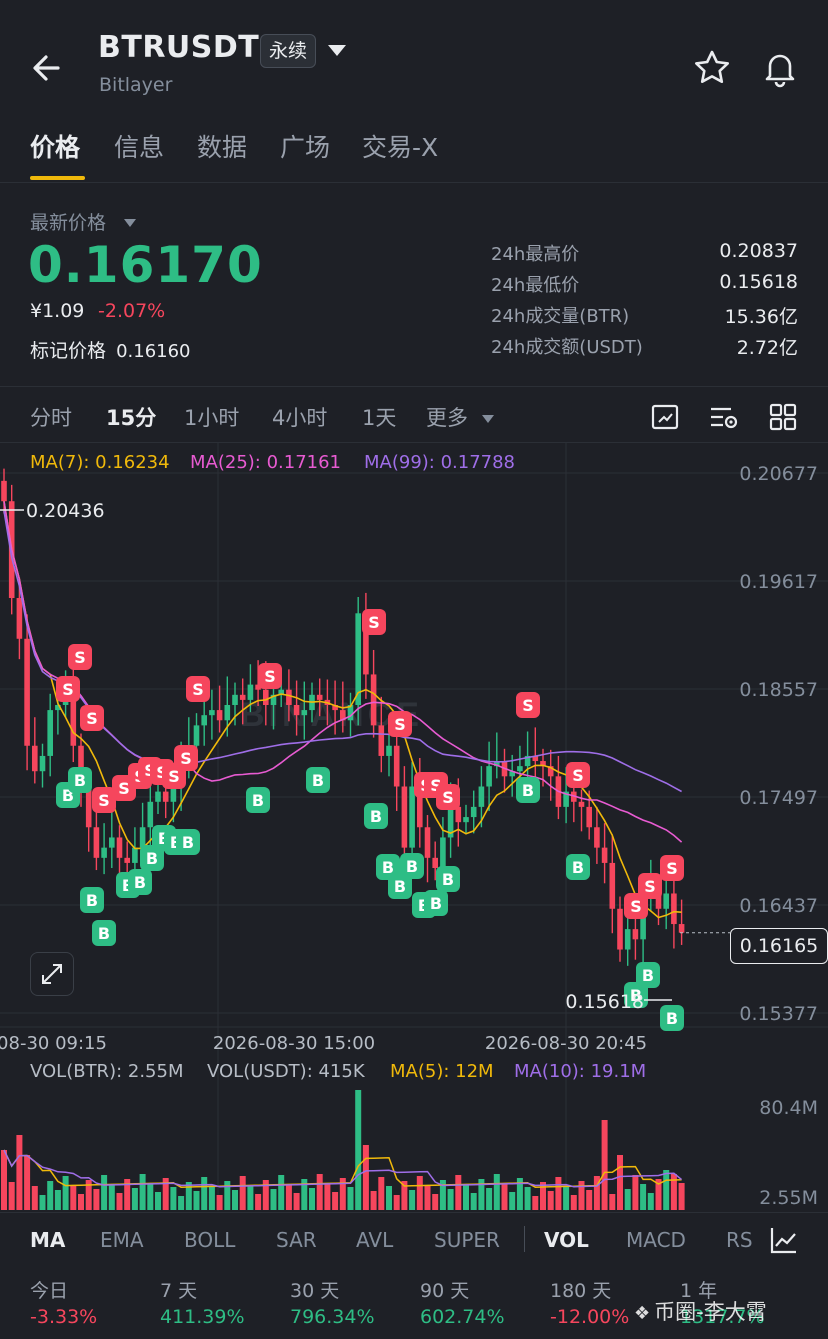 This screenshot has height=1339, width=828. I want to click on perf-value: -12.00%, so click(590, 1317).